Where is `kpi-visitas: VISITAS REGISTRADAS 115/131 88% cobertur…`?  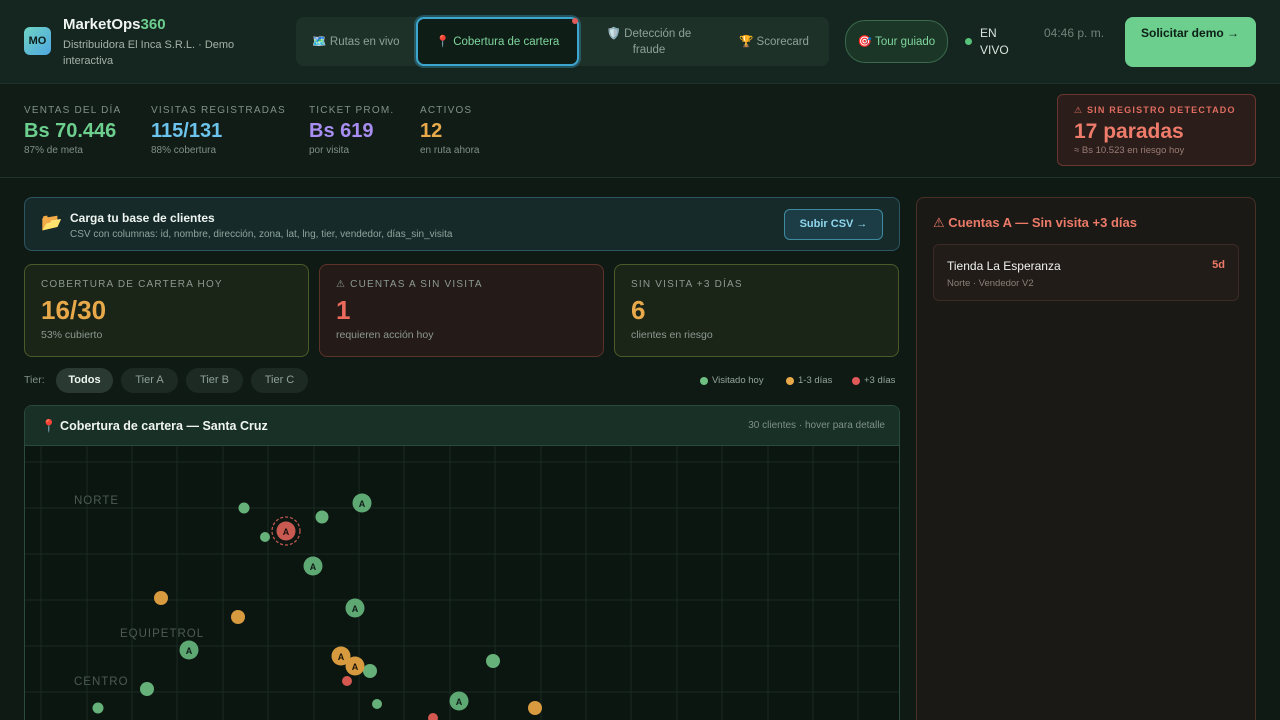
kpi-visitas: VISITAS REGISTRADAS 115/131 88% cobertur… is located at coordinates (218, 130).